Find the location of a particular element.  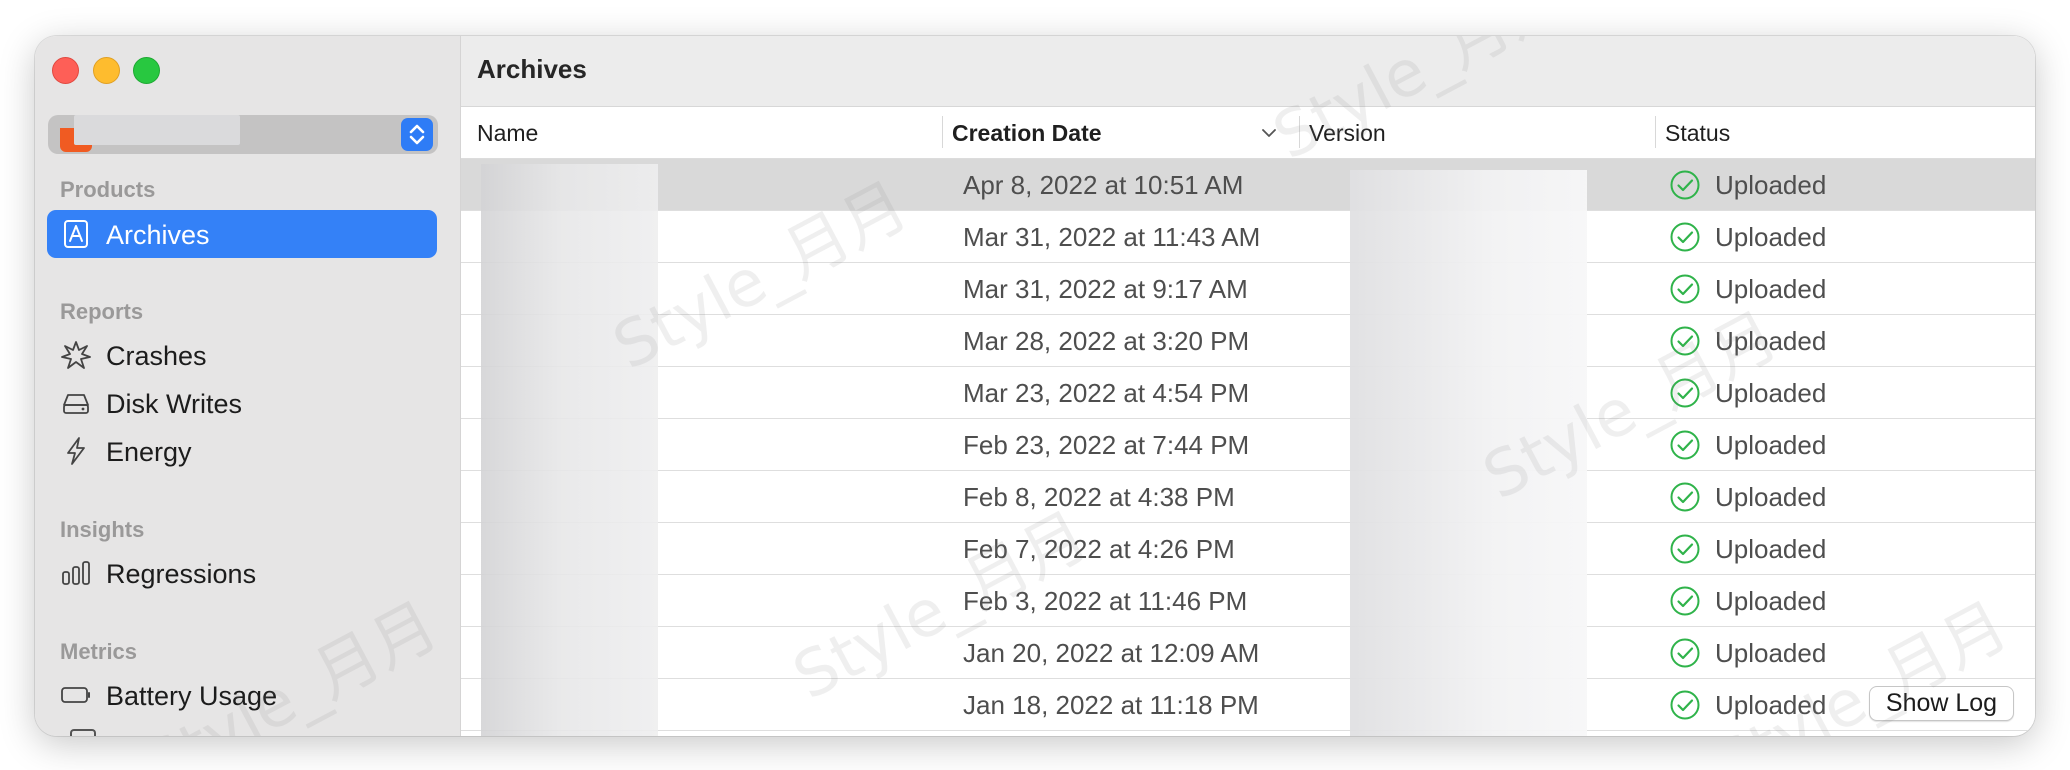

creation-date-cell: Jan 18, 2022 at 11:18 PM is located at coordinates (1111, 705).